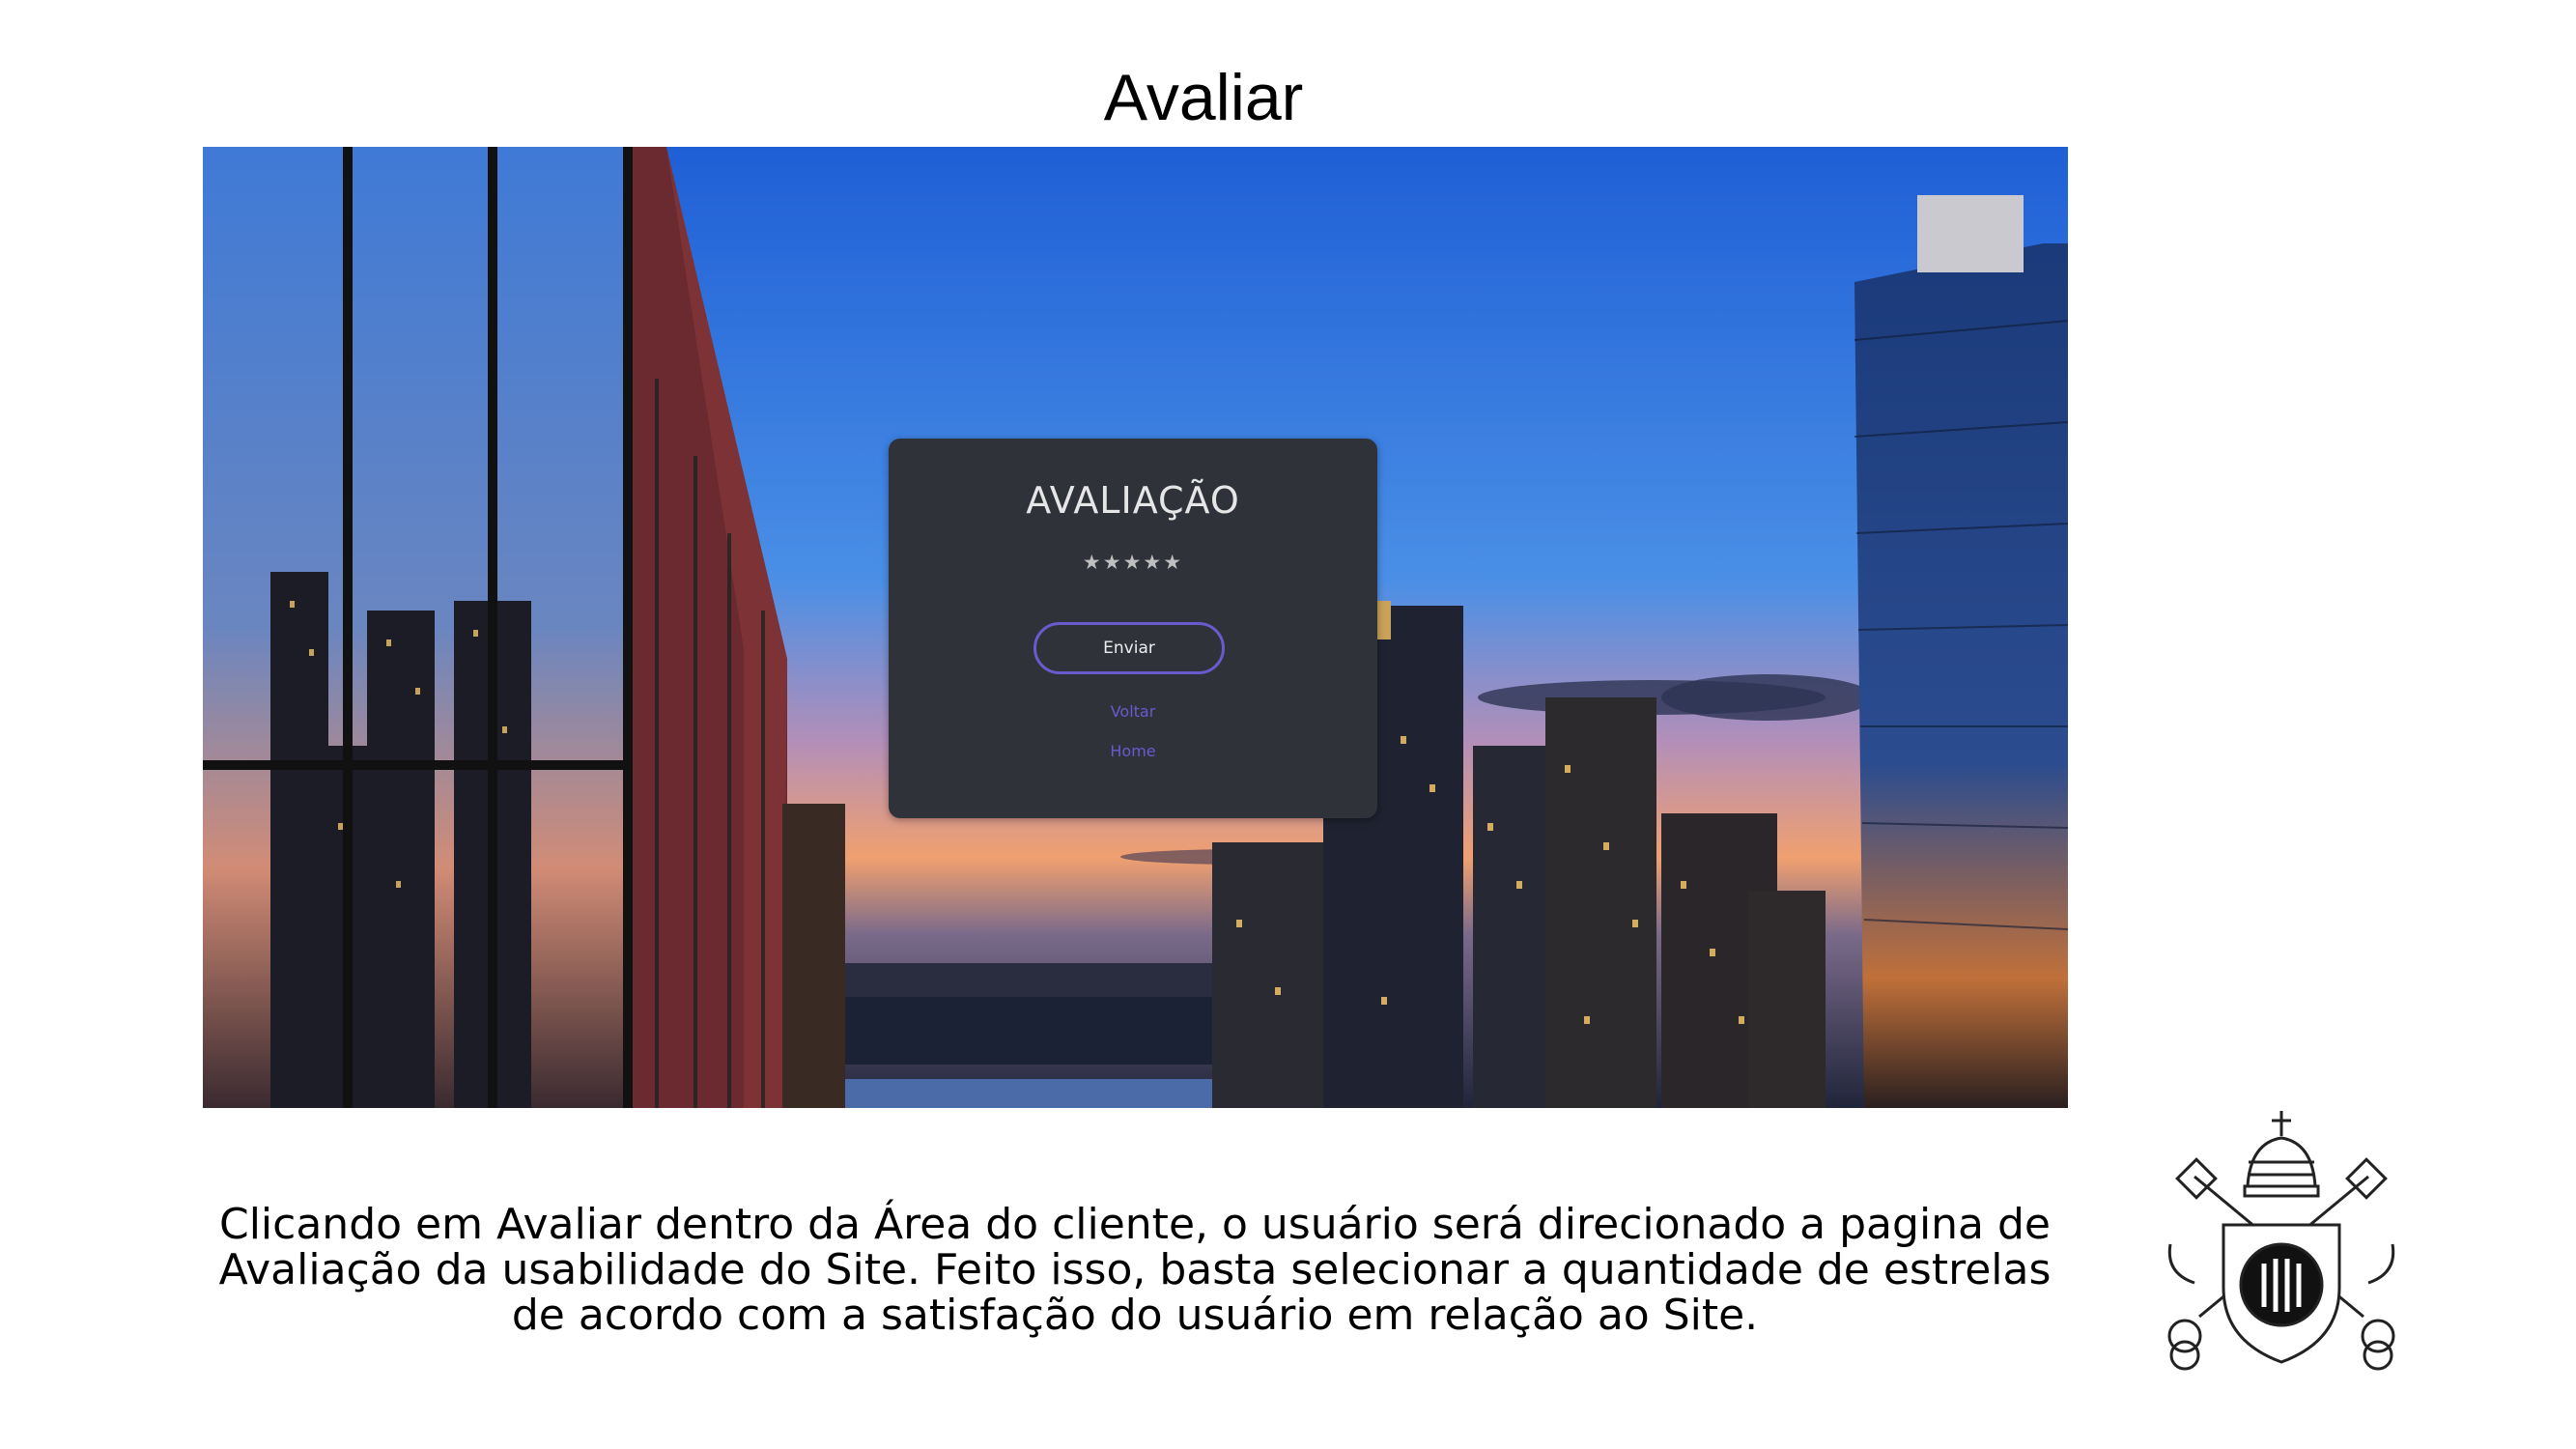  Describe the element at coordinates (1133, 711) in the screenshot. I see `back-link: Voltar` at that location.